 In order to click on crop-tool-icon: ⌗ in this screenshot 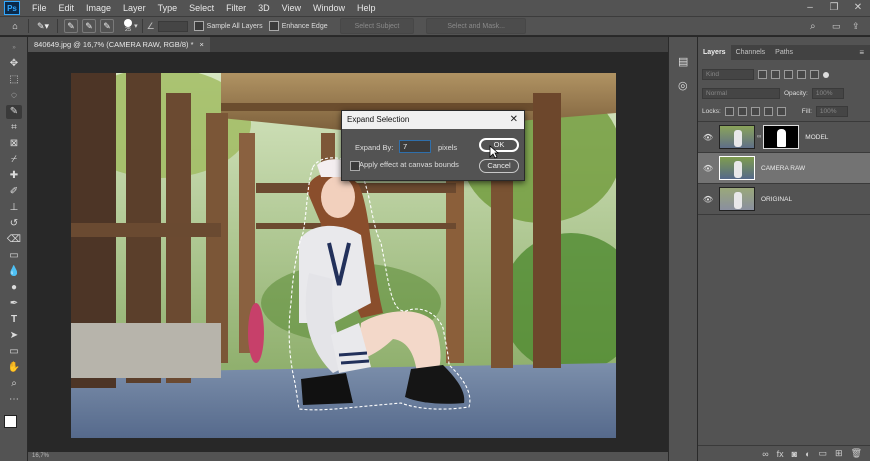, I will do `click(14, 128)`.